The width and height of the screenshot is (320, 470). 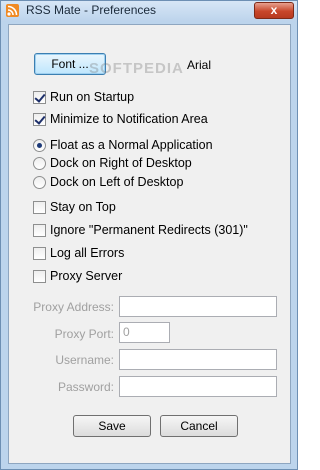 I want to click on password-label: Password:, so click(x=85, y=387).